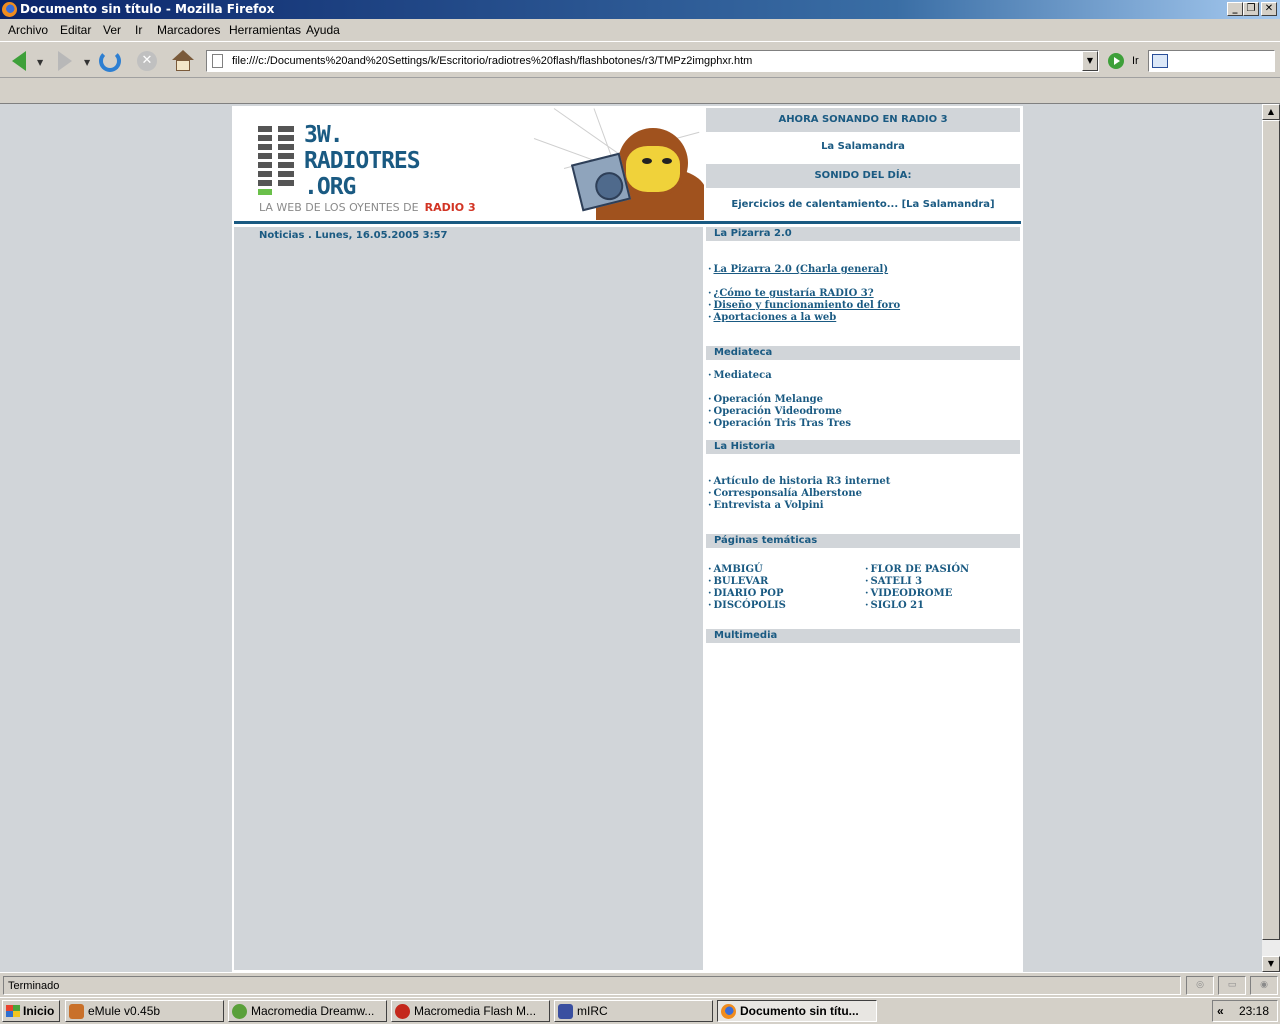 This screenshot has width=1280, height=1024. I want to click on reload-button, so click(110, 61).